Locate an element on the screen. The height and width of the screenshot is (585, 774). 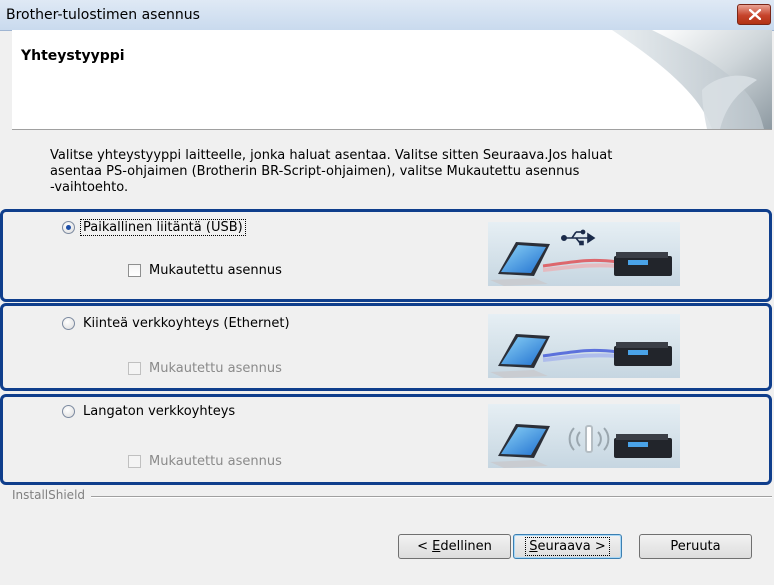
checkbox-label-wireless: Mukautettu asennus is located at coordinates (215, 461).